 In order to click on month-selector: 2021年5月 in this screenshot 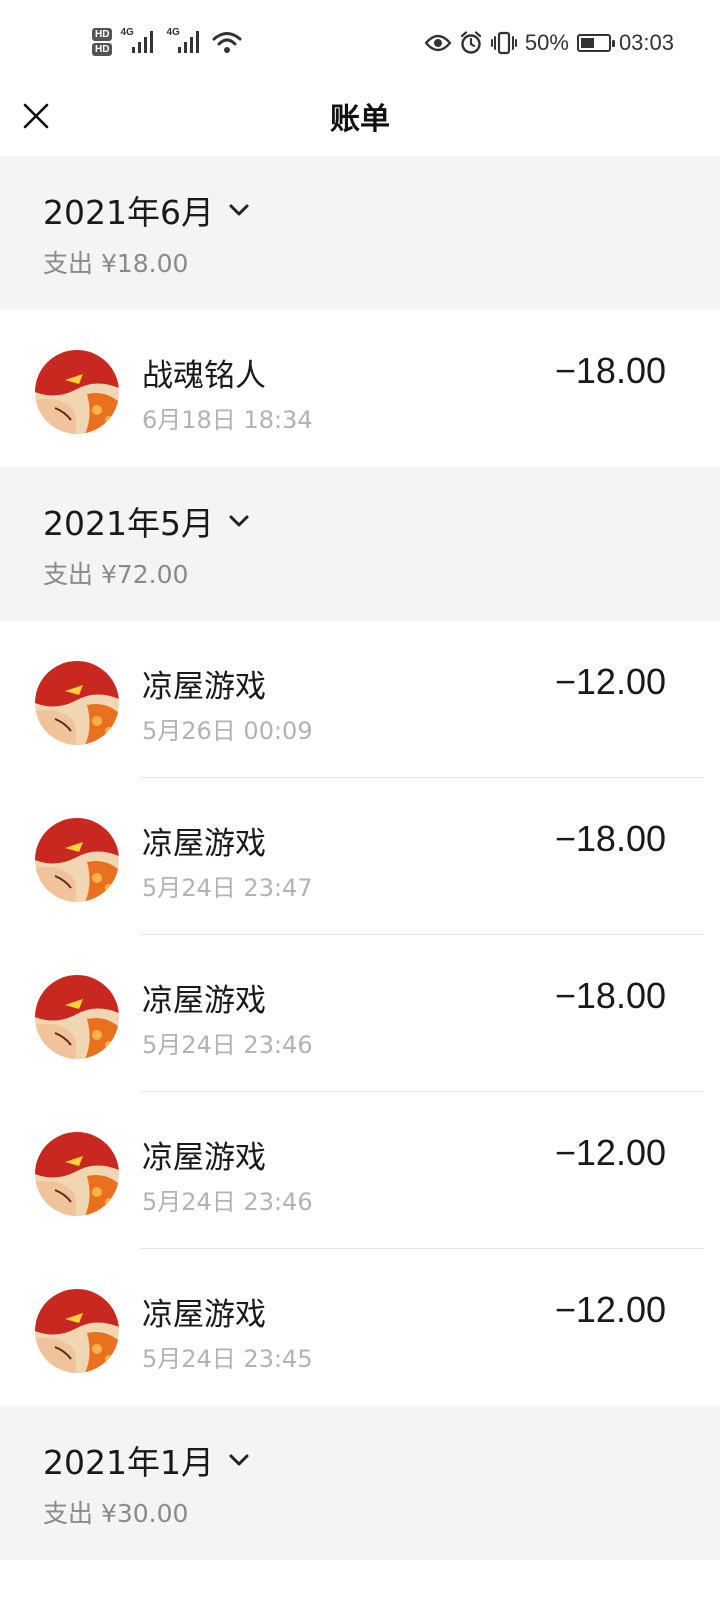, I will do `click(146, 521)`.